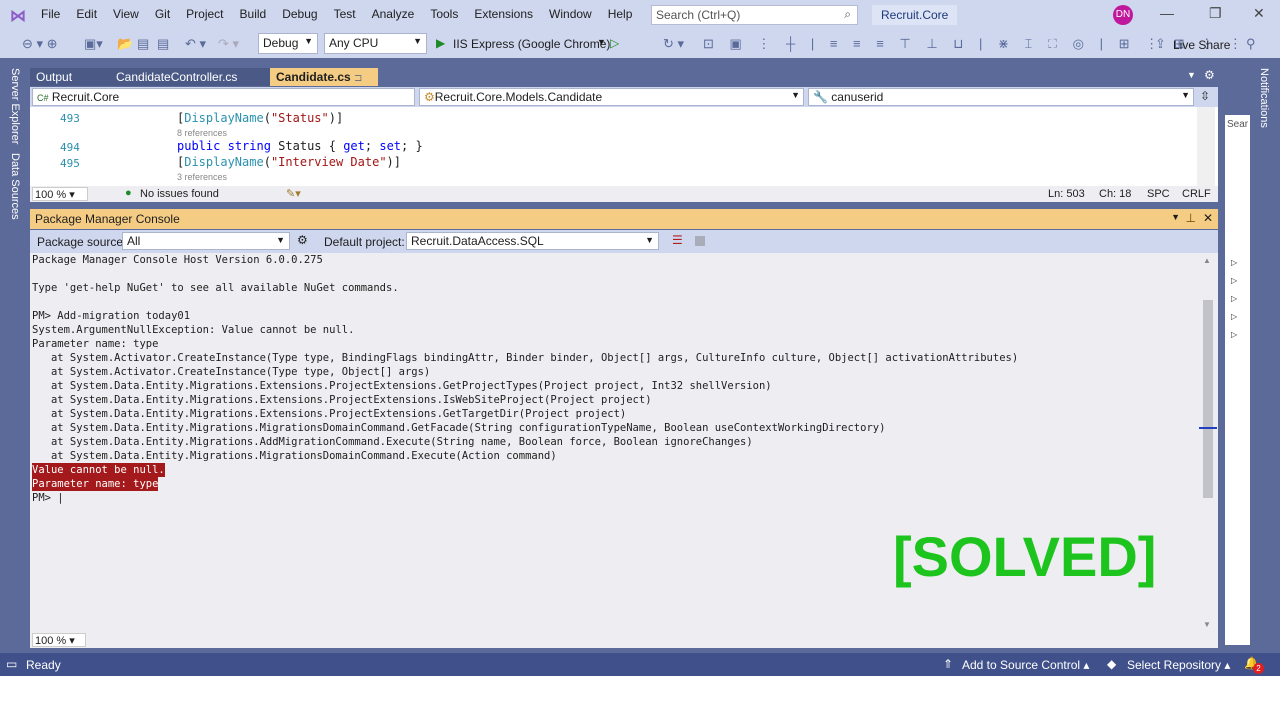  What do you see at coordinates (614, 43) in the screenshot?
I see `start-without-debugging-icon: ▷` at bounding box center [614, 43].